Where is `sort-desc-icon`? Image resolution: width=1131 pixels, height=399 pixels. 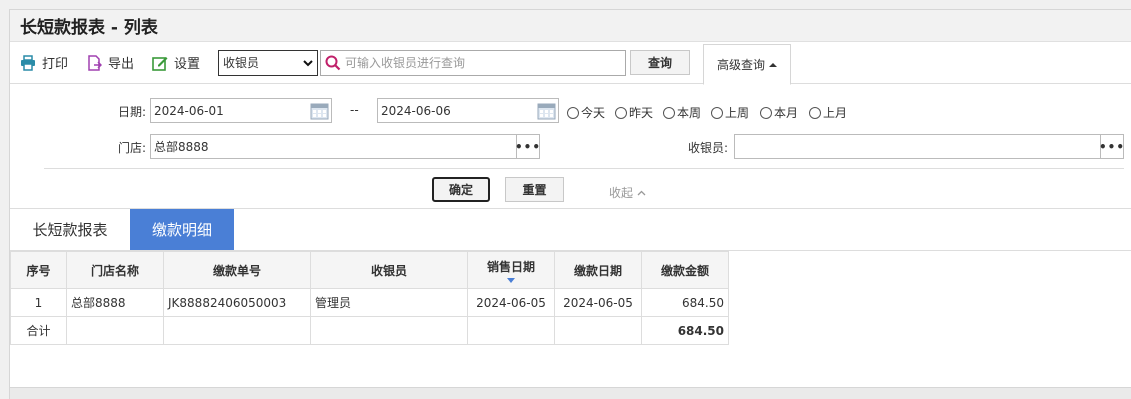 sort-desc-icon is located at coordinates (511, 280).